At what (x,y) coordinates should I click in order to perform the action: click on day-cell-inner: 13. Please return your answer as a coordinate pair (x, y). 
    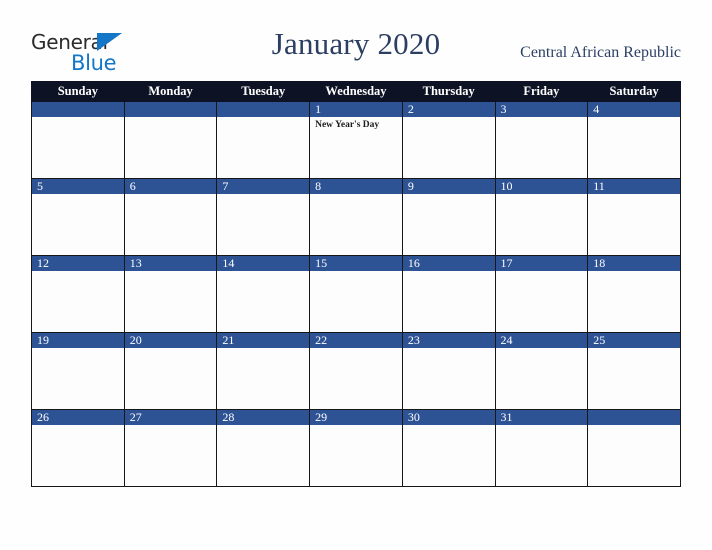
    Looking at the image, I should click on (170, 294).